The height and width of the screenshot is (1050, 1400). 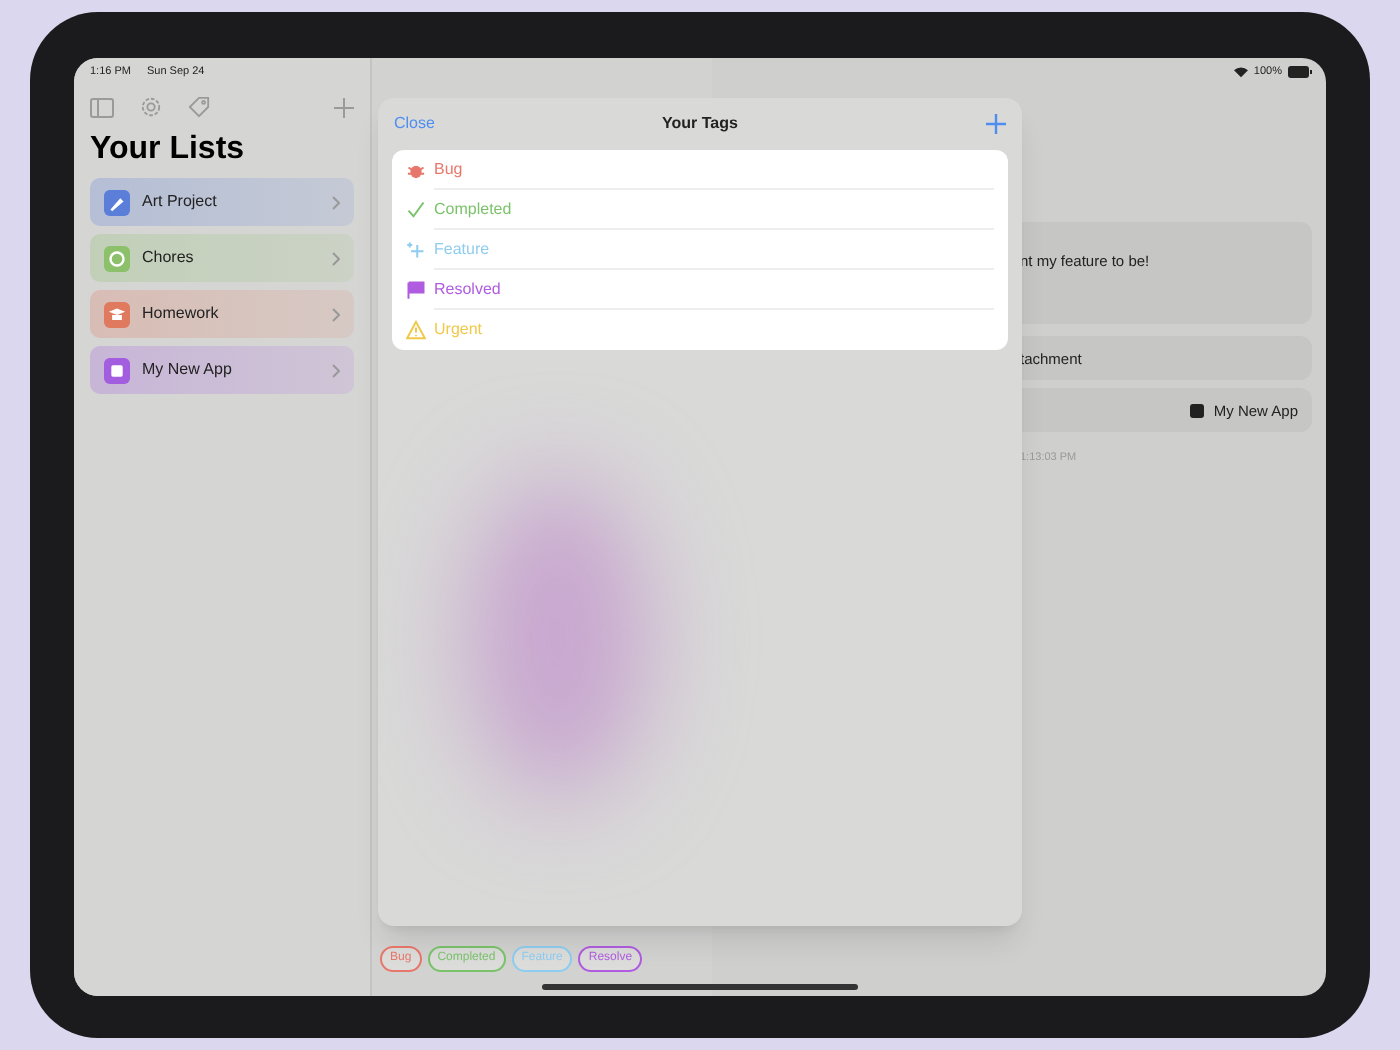 What do you see at coordinates (222, 314) in the screenshot?
I see `list-row: Homework` at bounding box center [222, 314].